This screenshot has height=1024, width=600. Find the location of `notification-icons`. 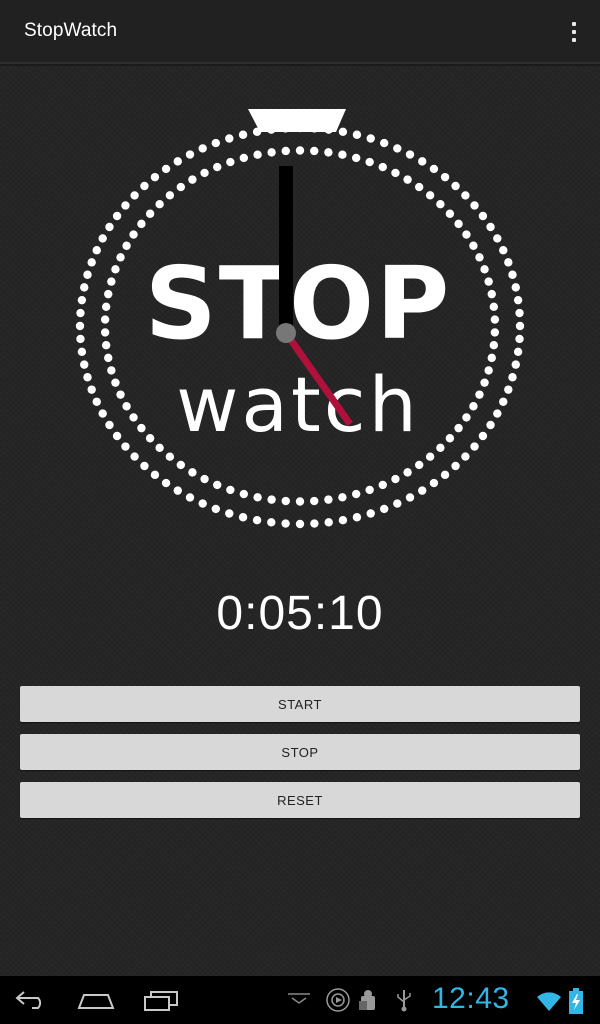

notification-icons is located at coordinates (351, 1000).